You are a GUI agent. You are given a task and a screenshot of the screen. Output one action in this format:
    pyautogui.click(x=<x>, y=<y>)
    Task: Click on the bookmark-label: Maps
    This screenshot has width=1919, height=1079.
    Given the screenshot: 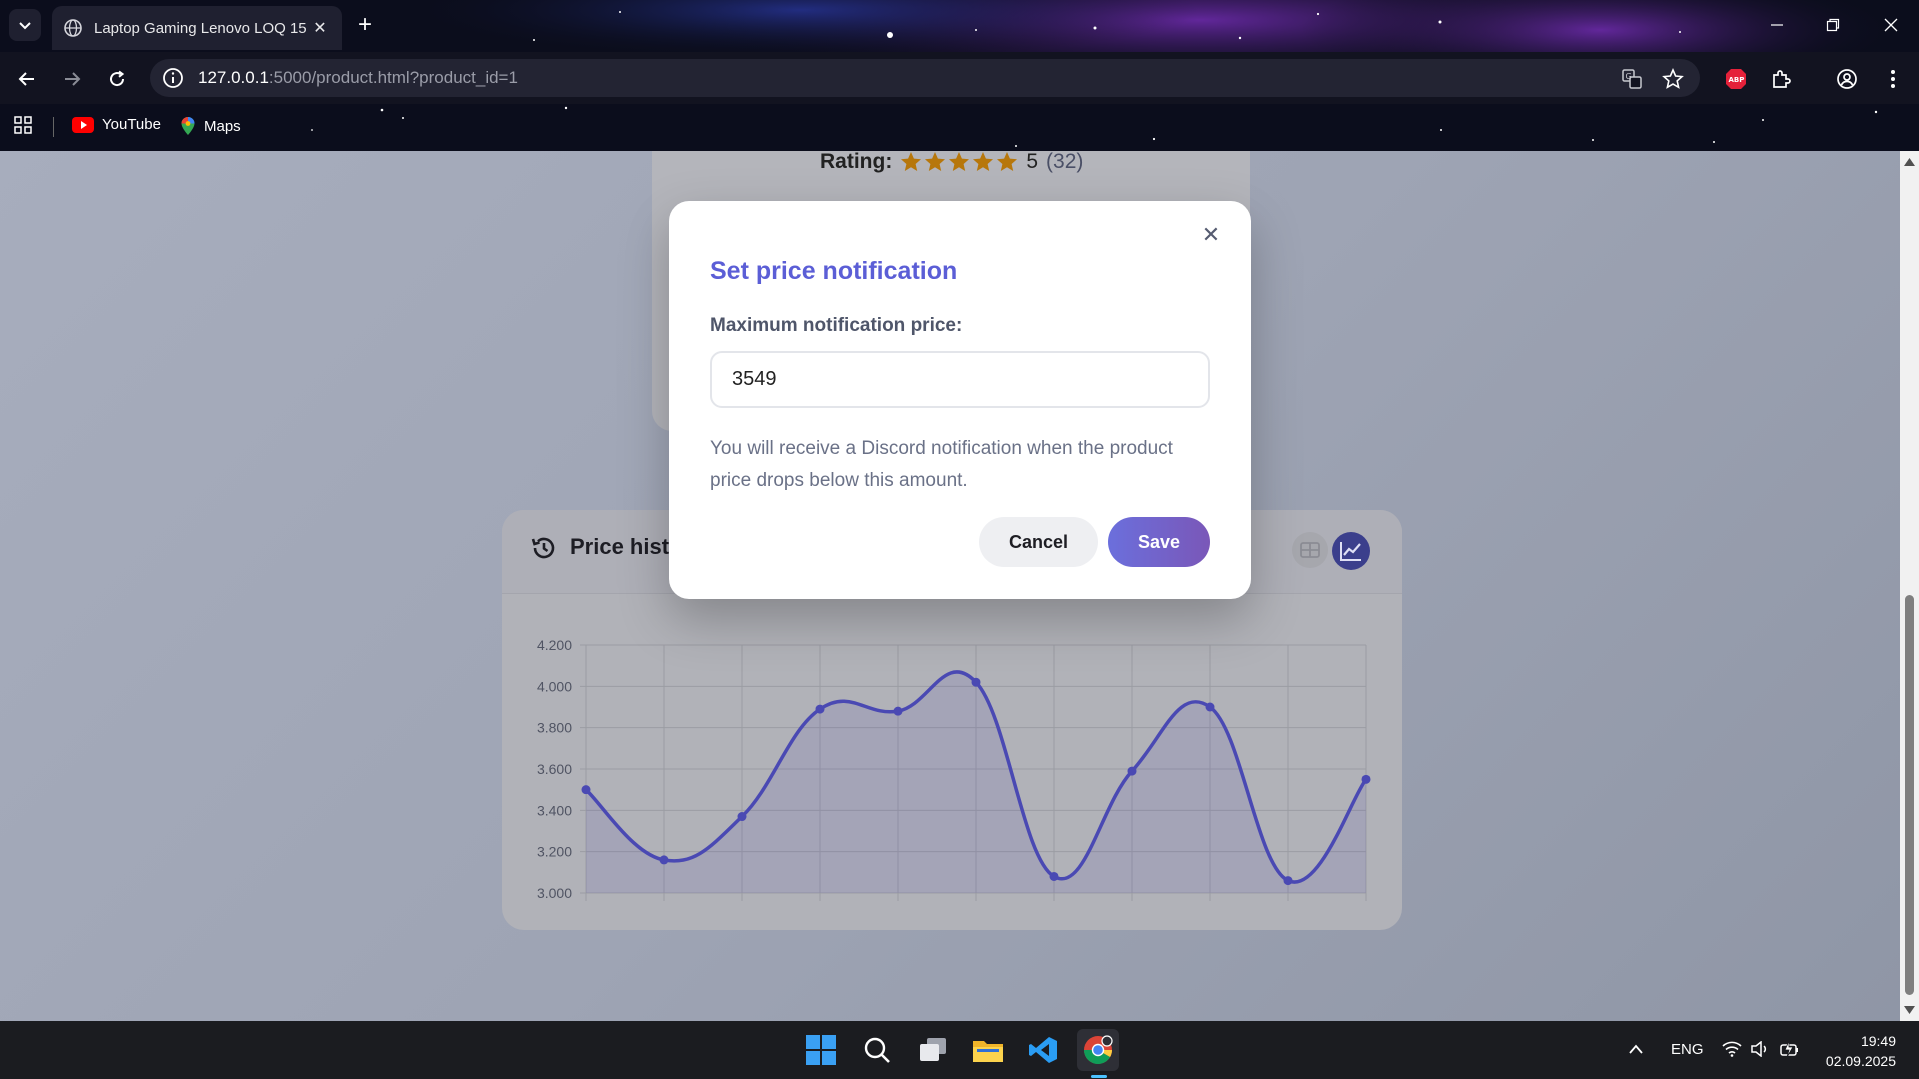 What is the action you would take?
    pyautogui.click(x=222, y=126)
    